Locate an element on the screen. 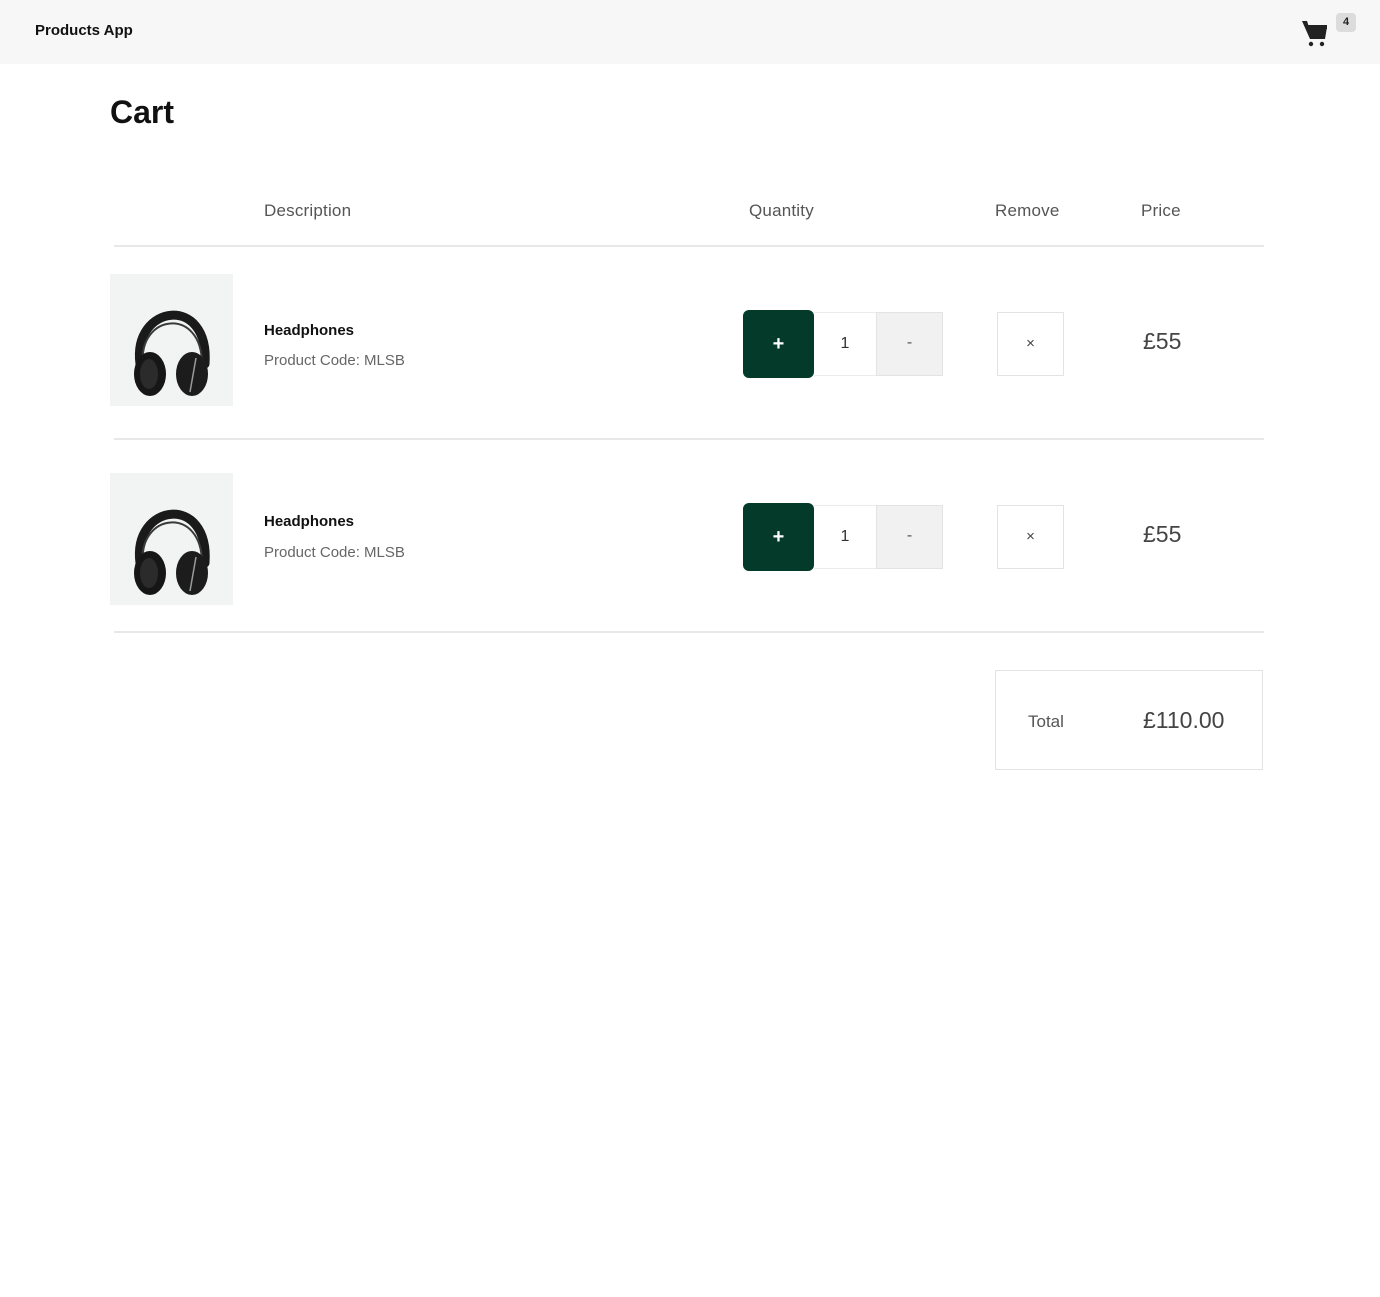  column-header-description: Description is located at coordinates (308, 210).